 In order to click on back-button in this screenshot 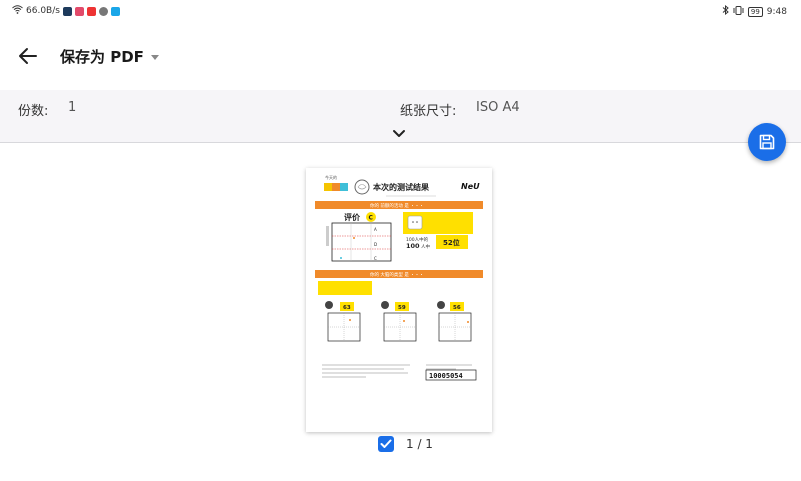, I will do `click(28, 56)`.